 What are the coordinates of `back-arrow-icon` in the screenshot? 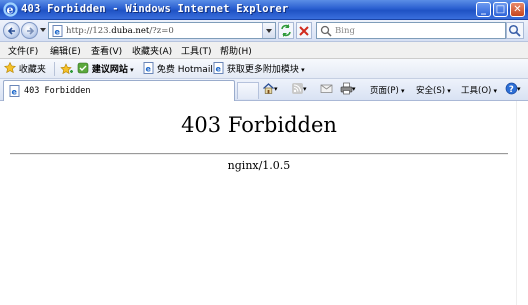 It's located at (11, 31).